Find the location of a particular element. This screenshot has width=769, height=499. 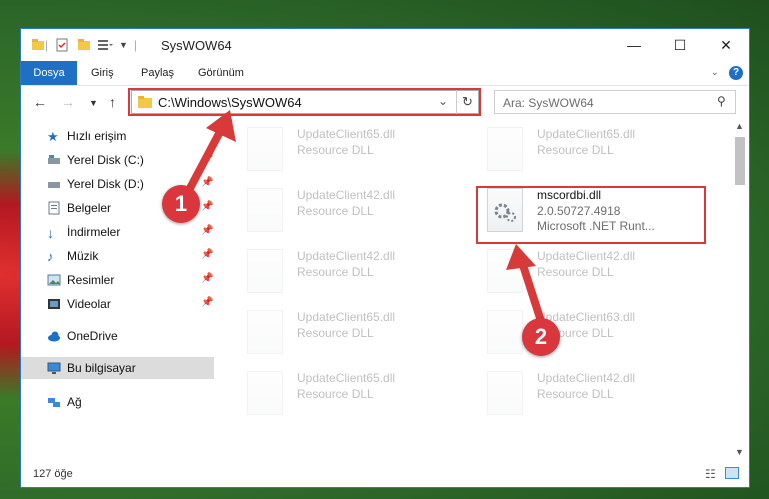

step-badge-1: 1 is located at coordinates (181, 204).